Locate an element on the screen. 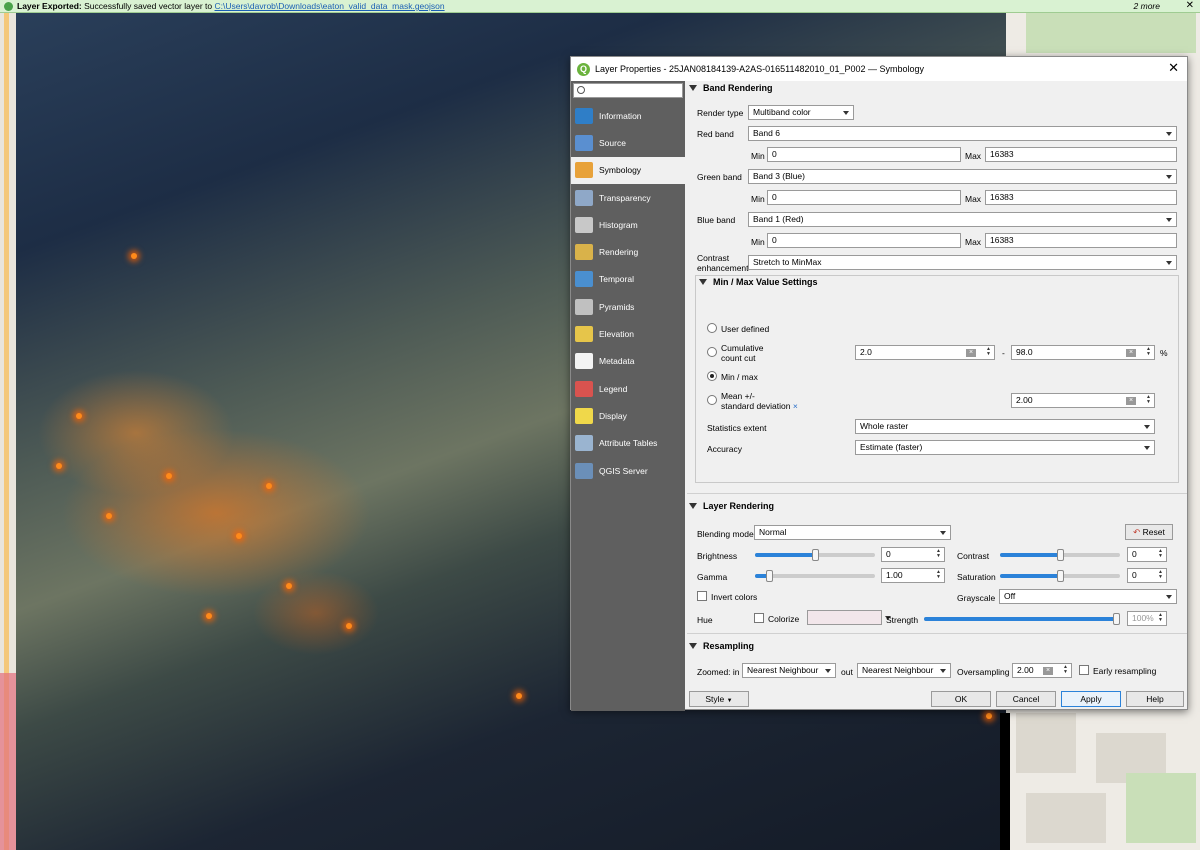 The width and height of the screenshot is (1200, 850). sidebar-item-attribute-tables: Attribute Tables is located at coordinates (628, 443).